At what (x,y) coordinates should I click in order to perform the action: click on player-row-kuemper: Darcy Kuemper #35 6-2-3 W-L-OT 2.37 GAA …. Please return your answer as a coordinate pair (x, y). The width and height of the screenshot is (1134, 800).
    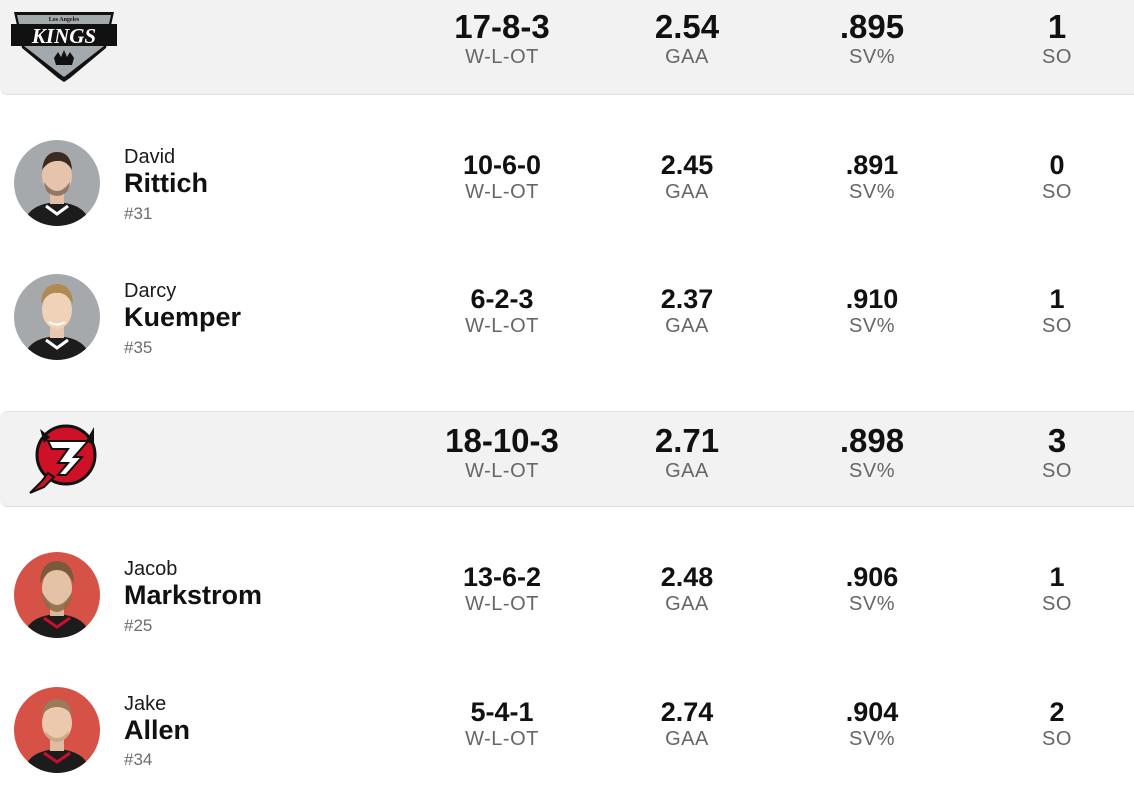
    Looking at the image, I should click on (567, 329).